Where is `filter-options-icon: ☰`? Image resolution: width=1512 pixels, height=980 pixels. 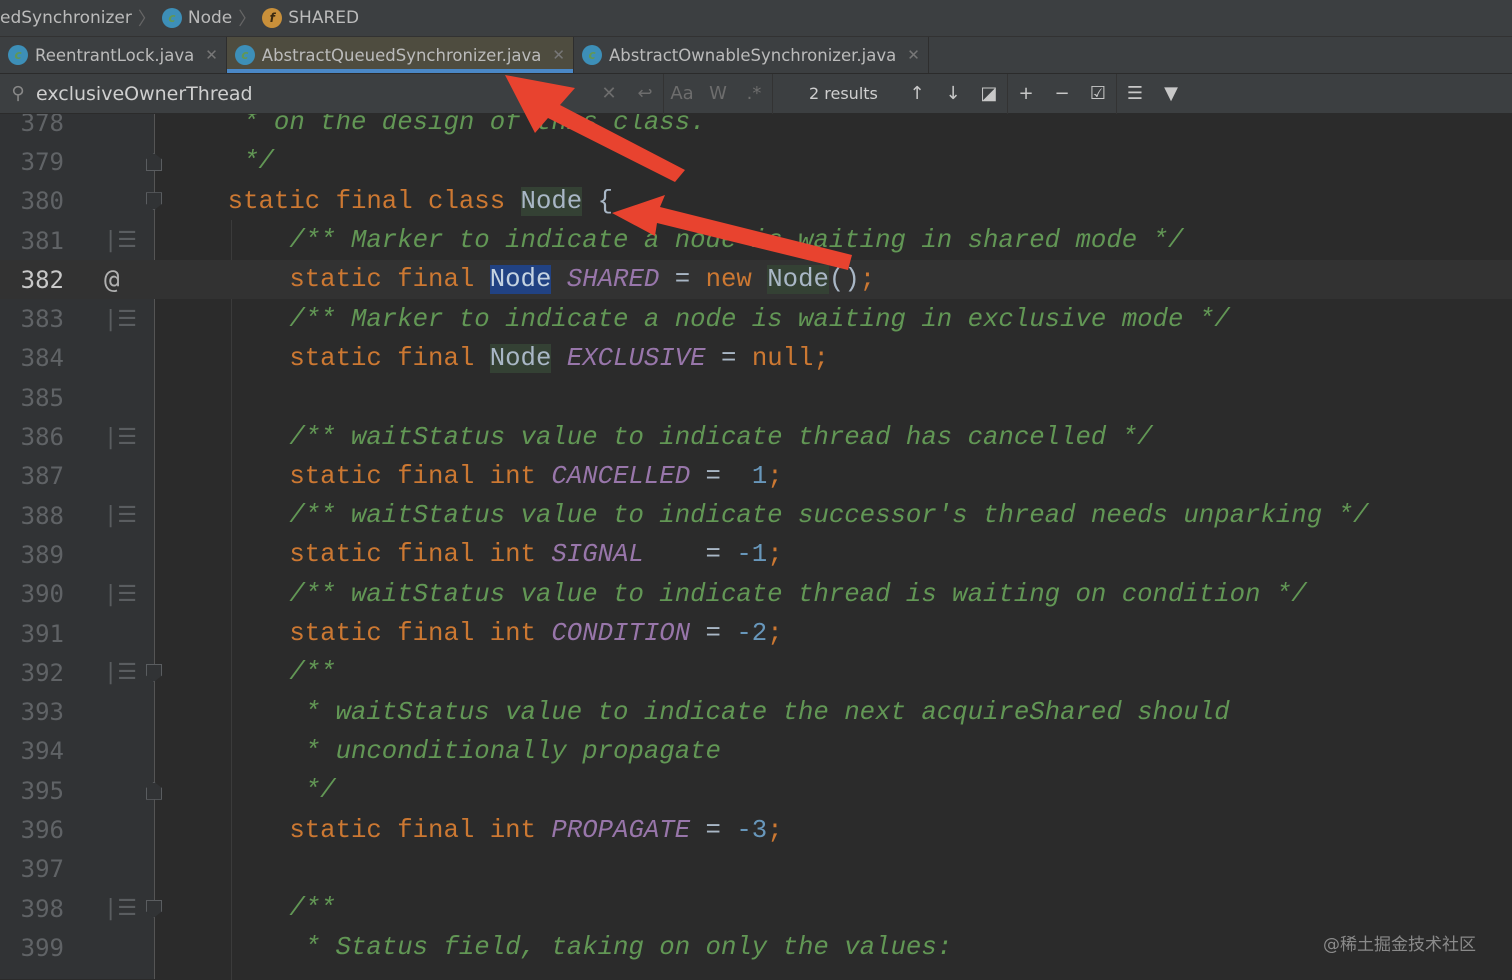
filter-options-icon: ☰ is located at coordinates (1135, 93).